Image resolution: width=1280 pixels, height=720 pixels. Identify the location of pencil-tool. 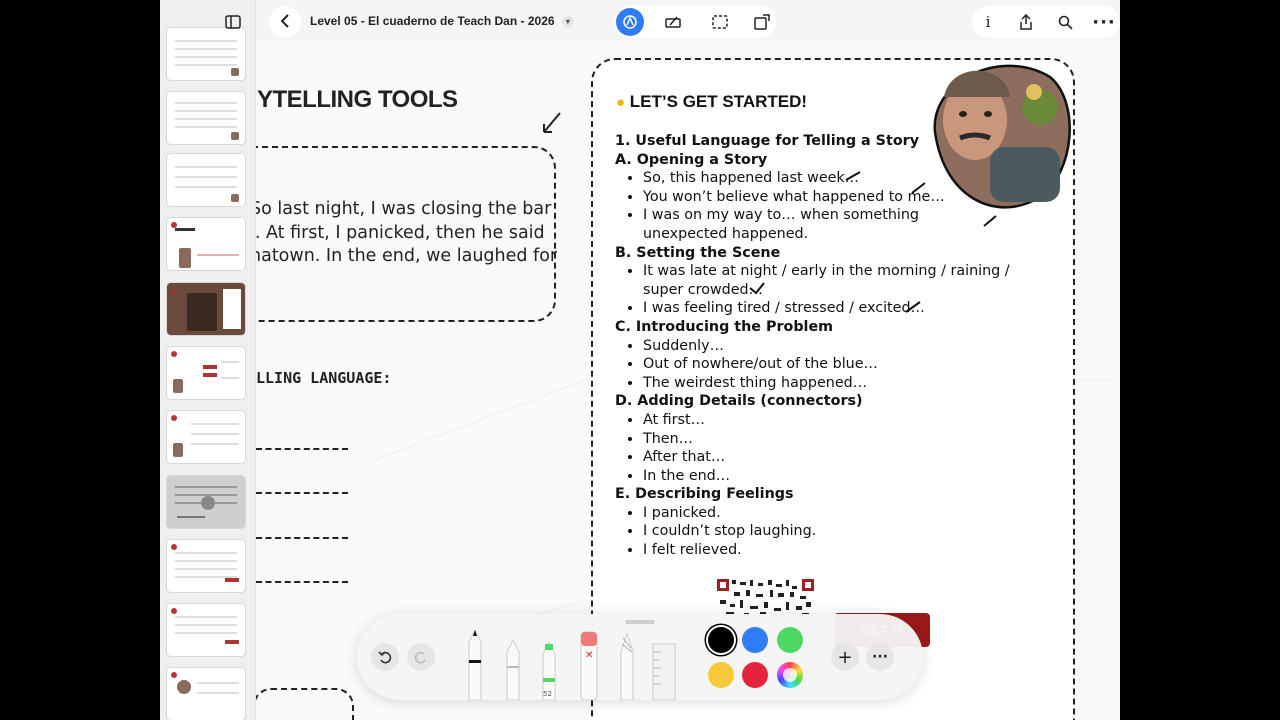
(513, 669).